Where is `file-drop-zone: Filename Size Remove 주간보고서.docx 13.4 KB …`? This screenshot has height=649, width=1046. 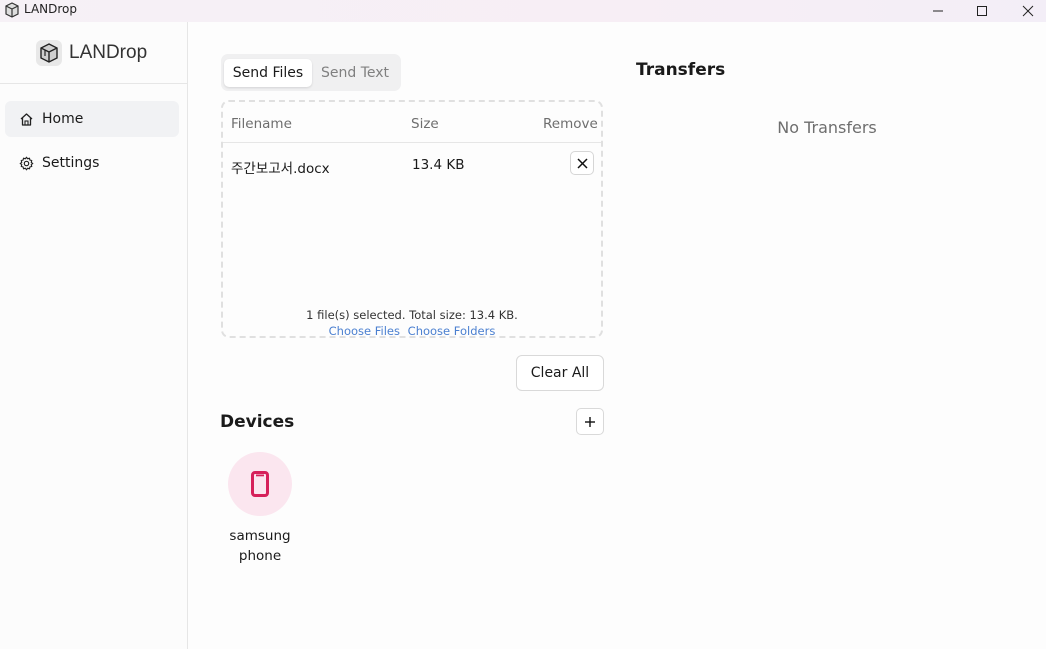
file-drop-zone: Filename Size Remove 주간보고서.docx 13.4 KB … is located at coordinates (412, 219).